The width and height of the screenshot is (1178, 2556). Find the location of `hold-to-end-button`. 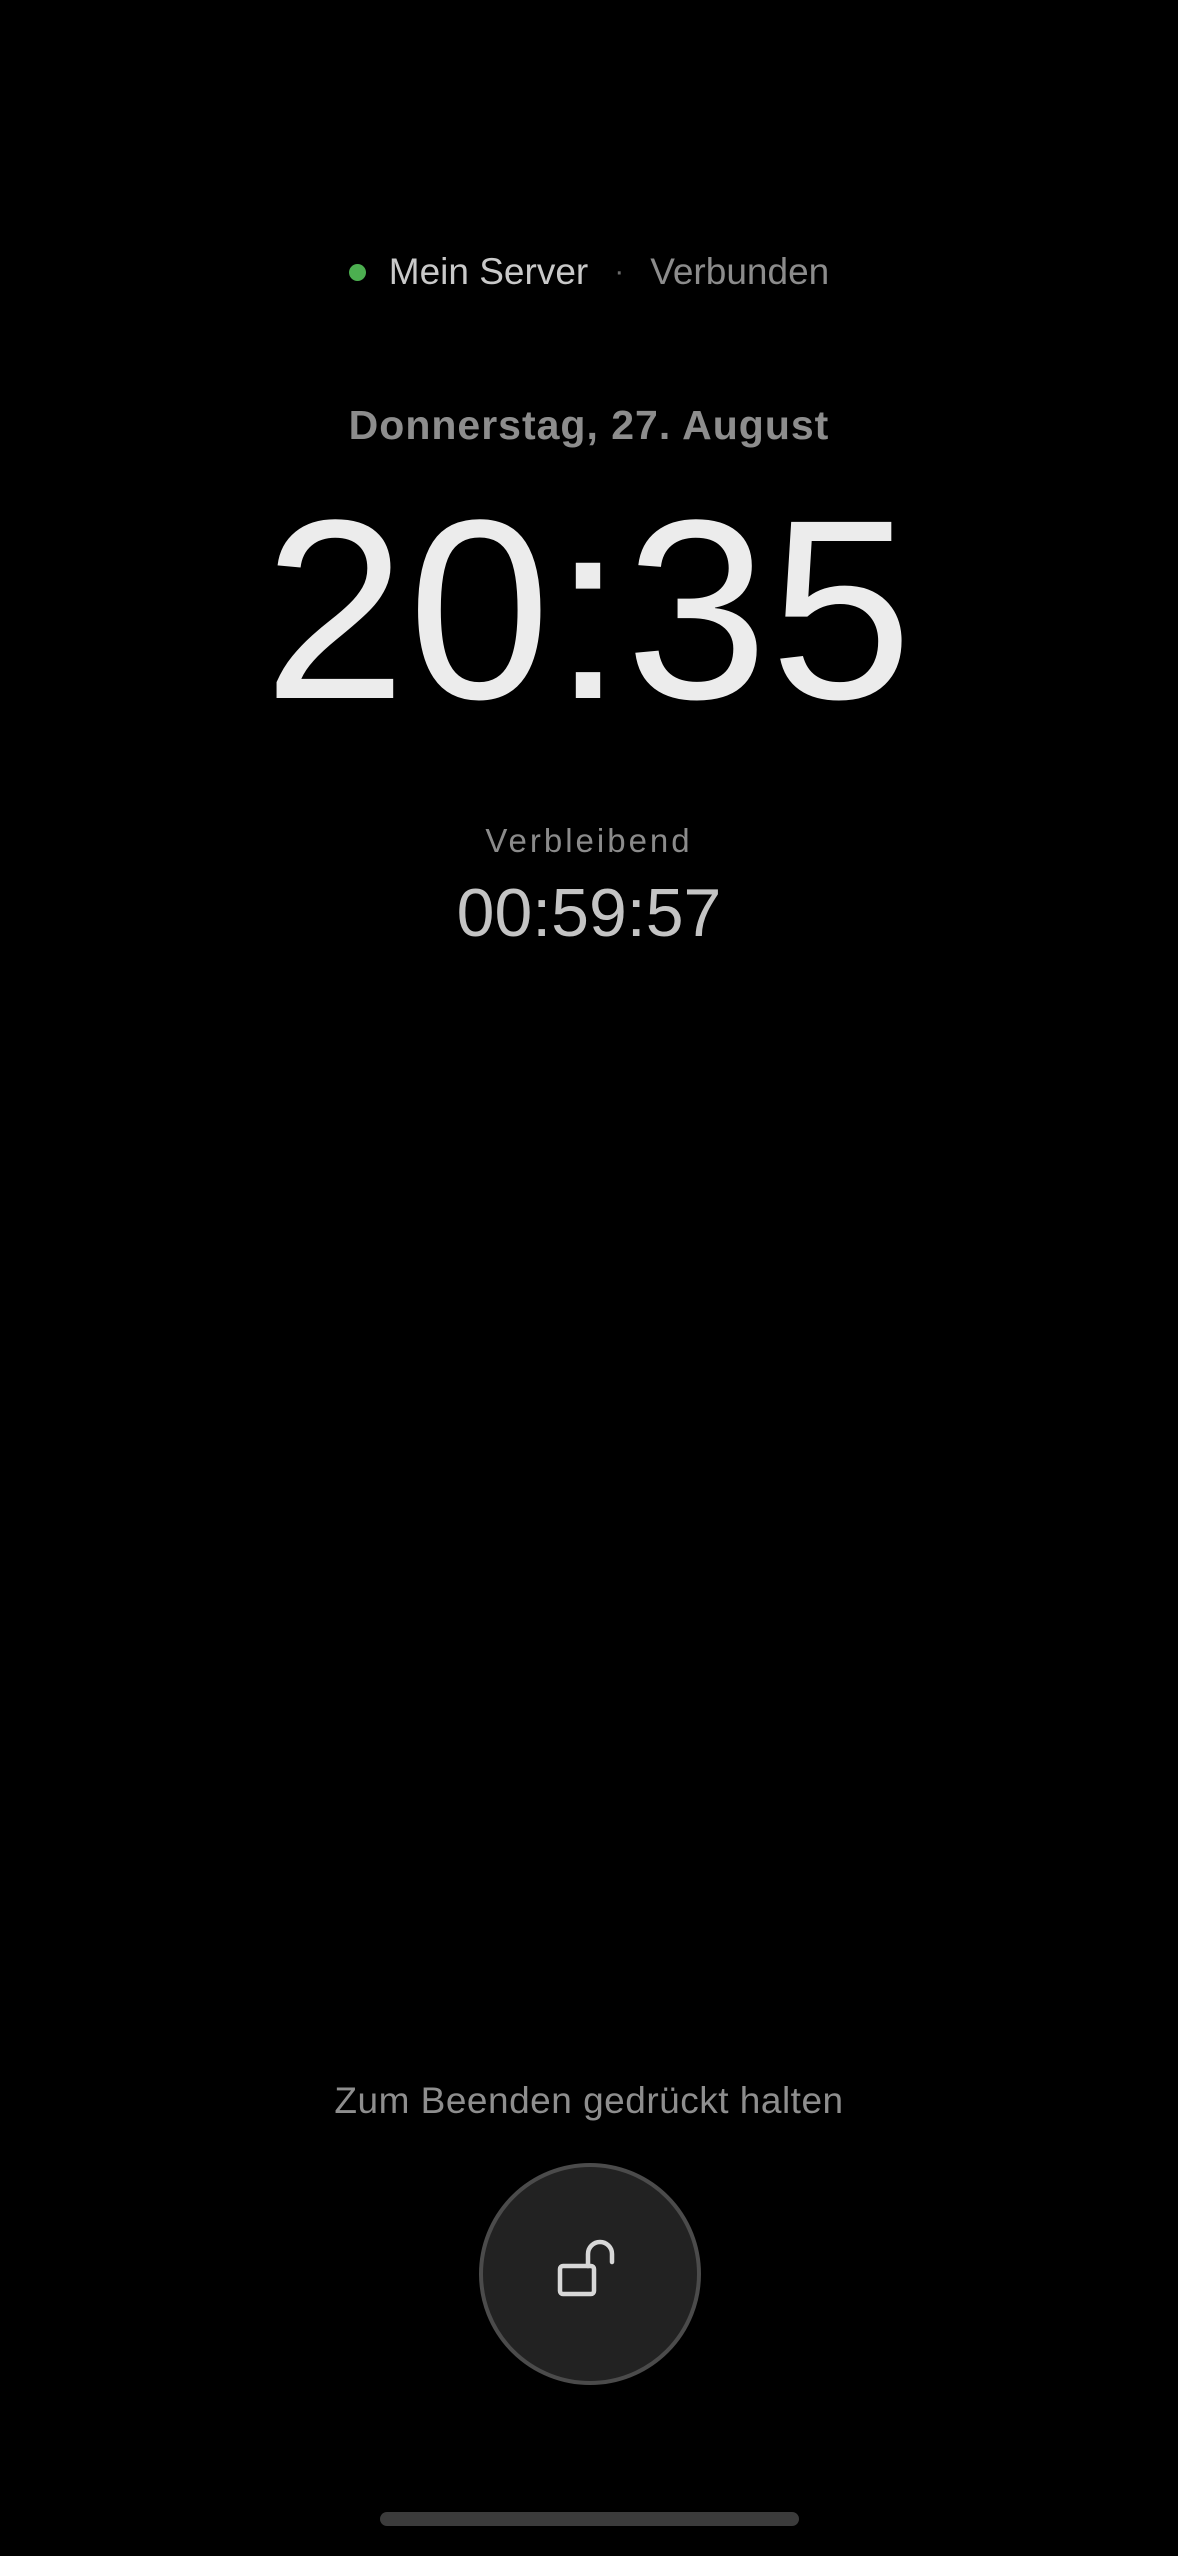

hold-to-end-button is located at coordinates (590, 2274).